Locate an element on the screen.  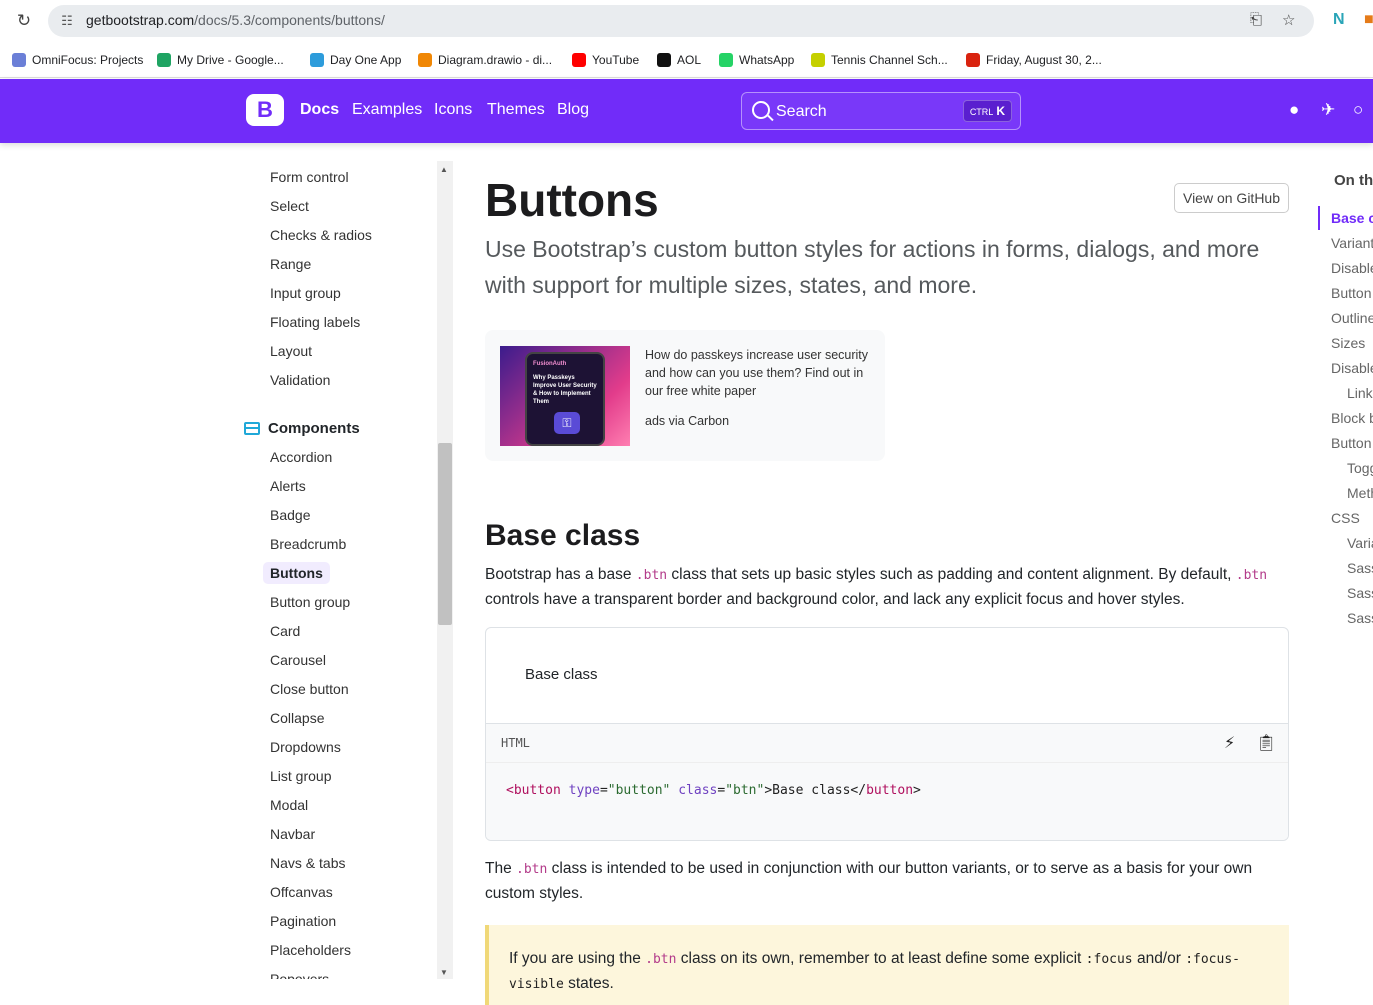
sidebar-item-offcanvas: Offcanvas is located at coordinates (301, 892).